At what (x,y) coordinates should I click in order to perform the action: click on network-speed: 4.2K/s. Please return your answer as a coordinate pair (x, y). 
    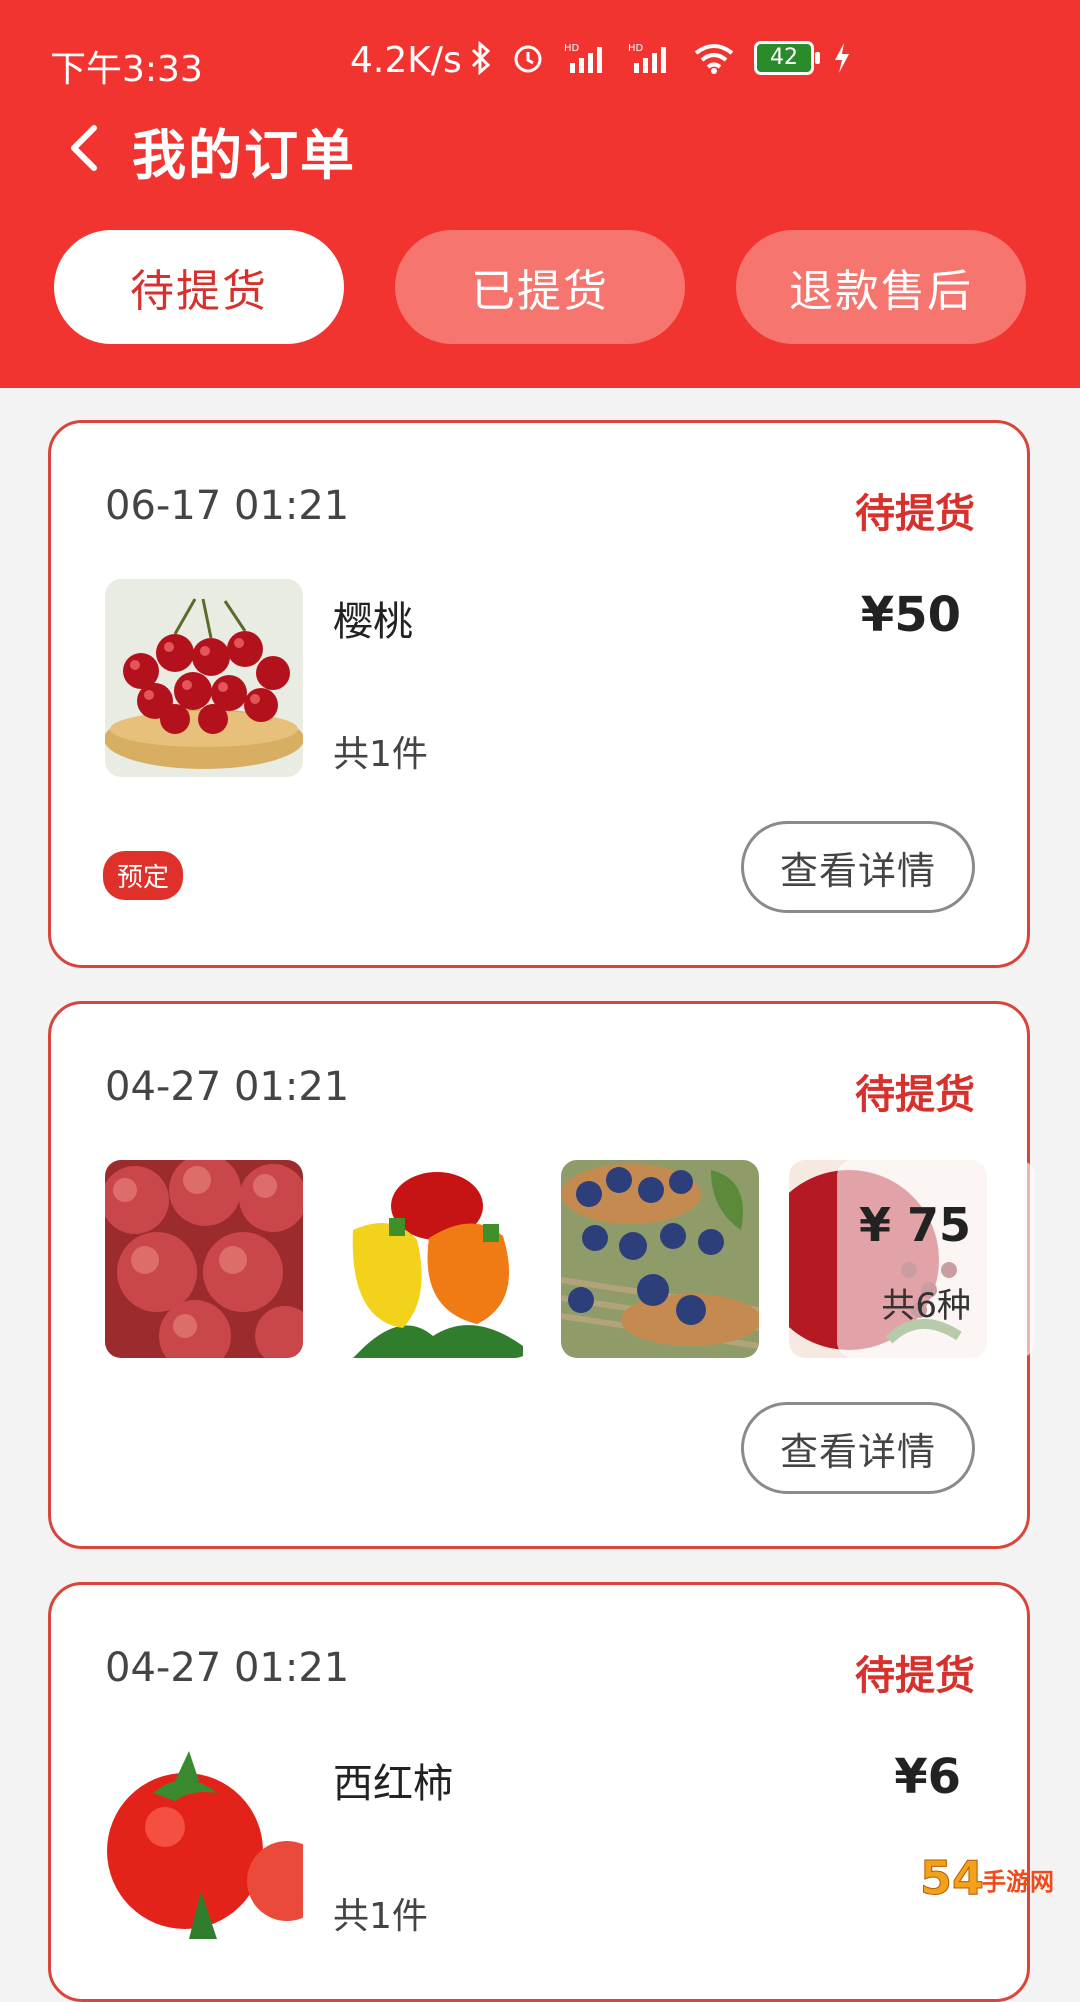
    Looking at the image, I should click on (406, 60).